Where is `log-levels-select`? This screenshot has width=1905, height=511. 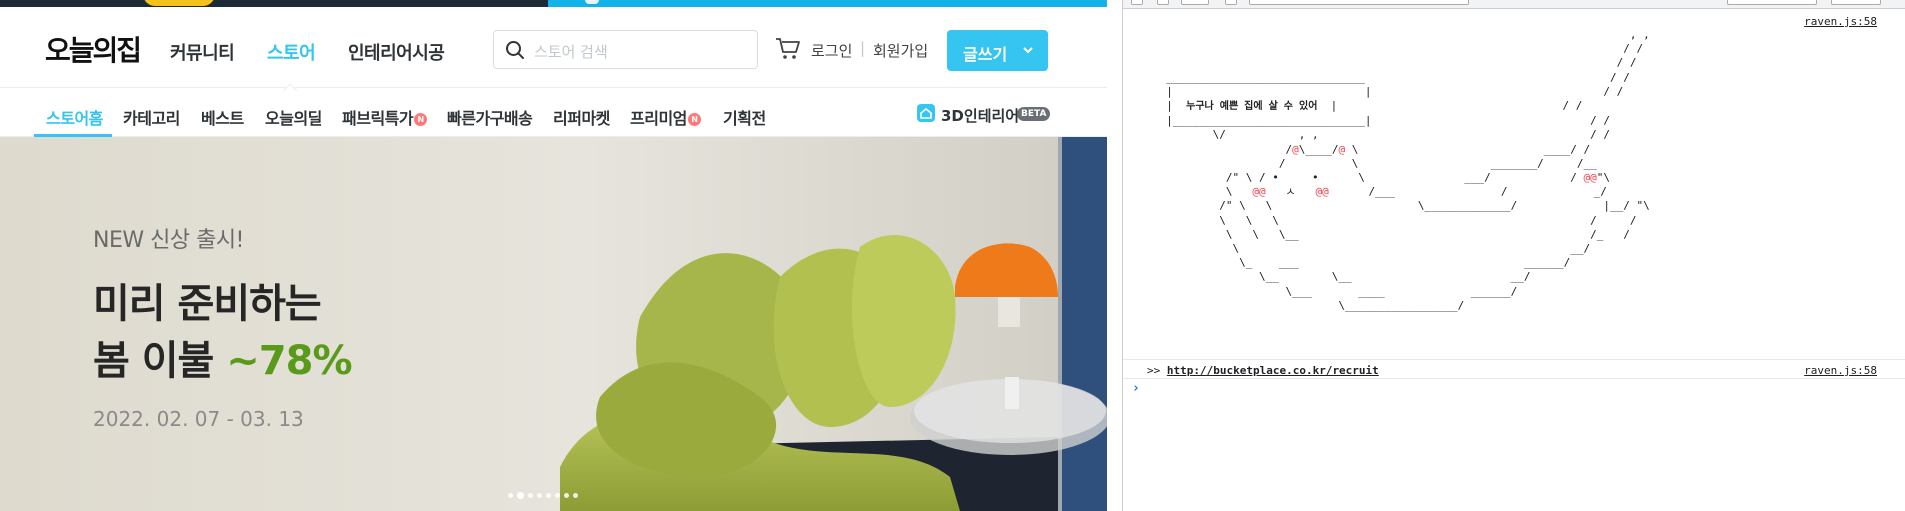 log-levels-select is located at coordinates (1772, 2).